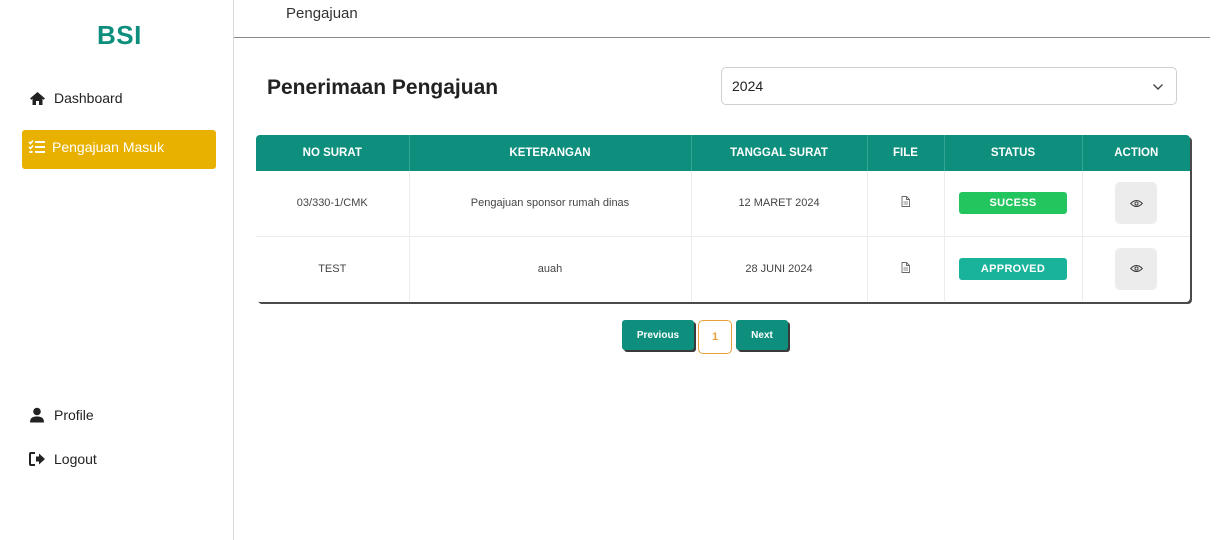  What do you see at coordinates (779, 268) in the screenshot?
I see `cell-tanggal-surat: 28 JUNI 2024` at bounding box center [779, 268].